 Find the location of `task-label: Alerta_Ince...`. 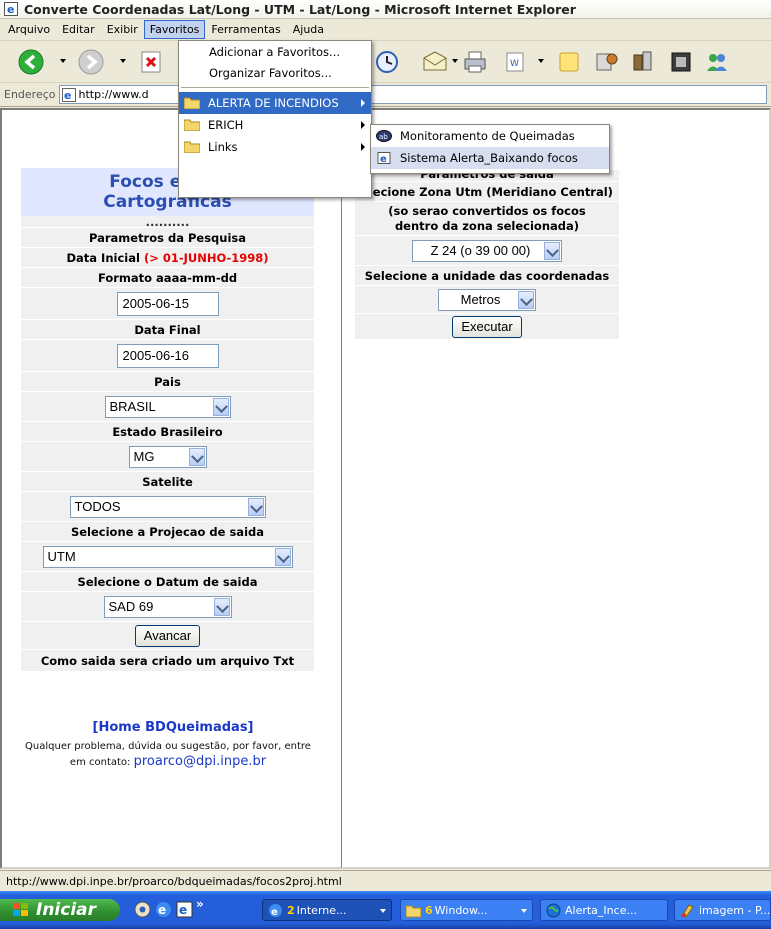

task-label: Alerta_Ince... is located at coordinates (601, 910).